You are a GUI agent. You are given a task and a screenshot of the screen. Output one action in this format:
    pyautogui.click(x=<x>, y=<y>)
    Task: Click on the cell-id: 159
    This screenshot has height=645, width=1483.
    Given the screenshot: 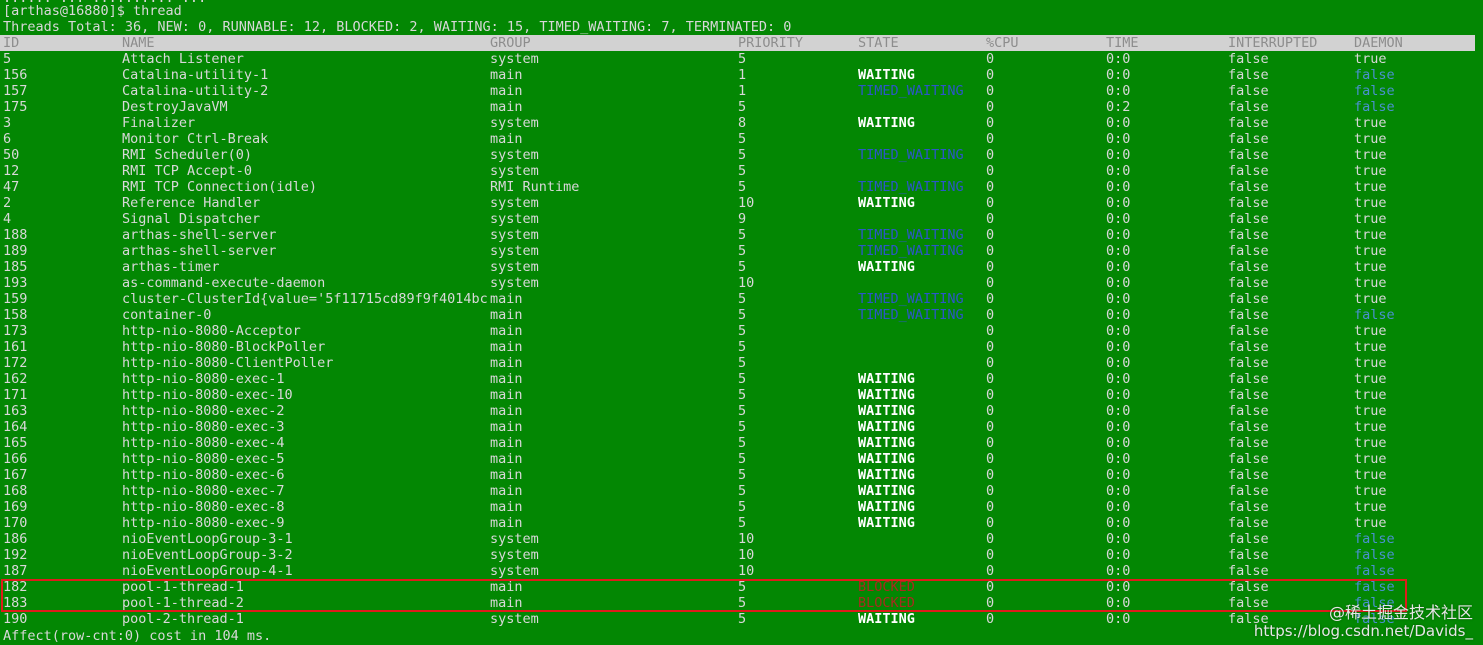 What is the action you would take?
    pyautogui.click(x=15, y=299)
    